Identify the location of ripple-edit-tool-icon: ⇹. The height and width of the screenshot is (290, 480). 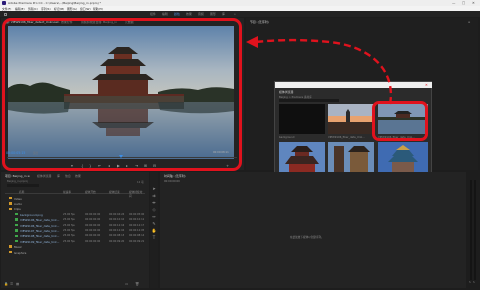
(154, 202).